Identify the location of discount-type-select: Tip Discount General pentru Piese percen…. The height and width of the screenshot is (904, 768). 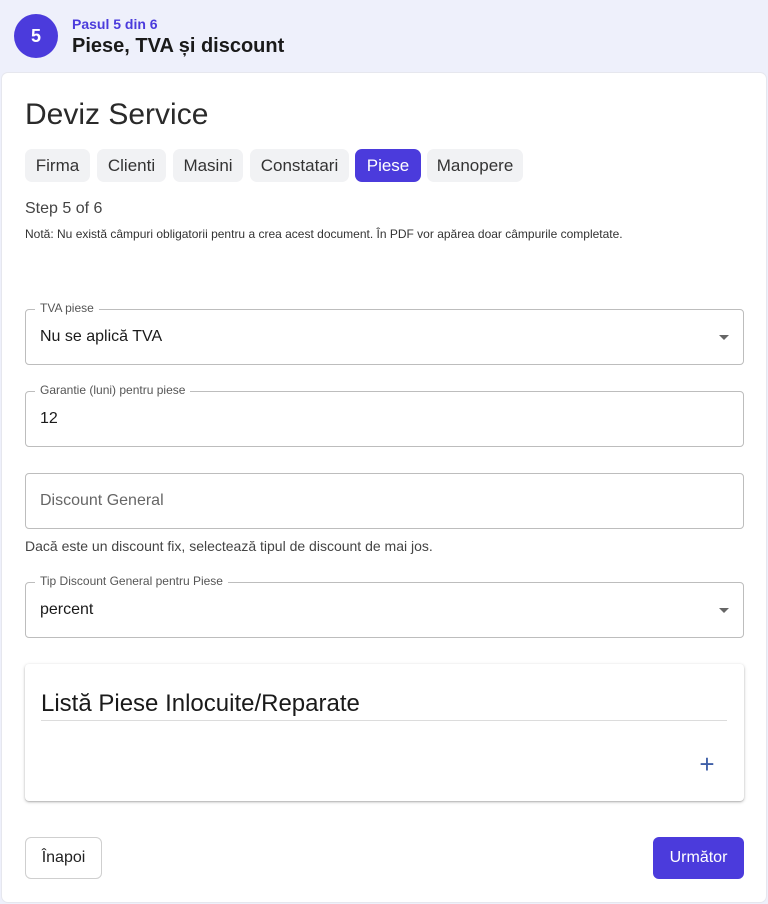
(384, 606).